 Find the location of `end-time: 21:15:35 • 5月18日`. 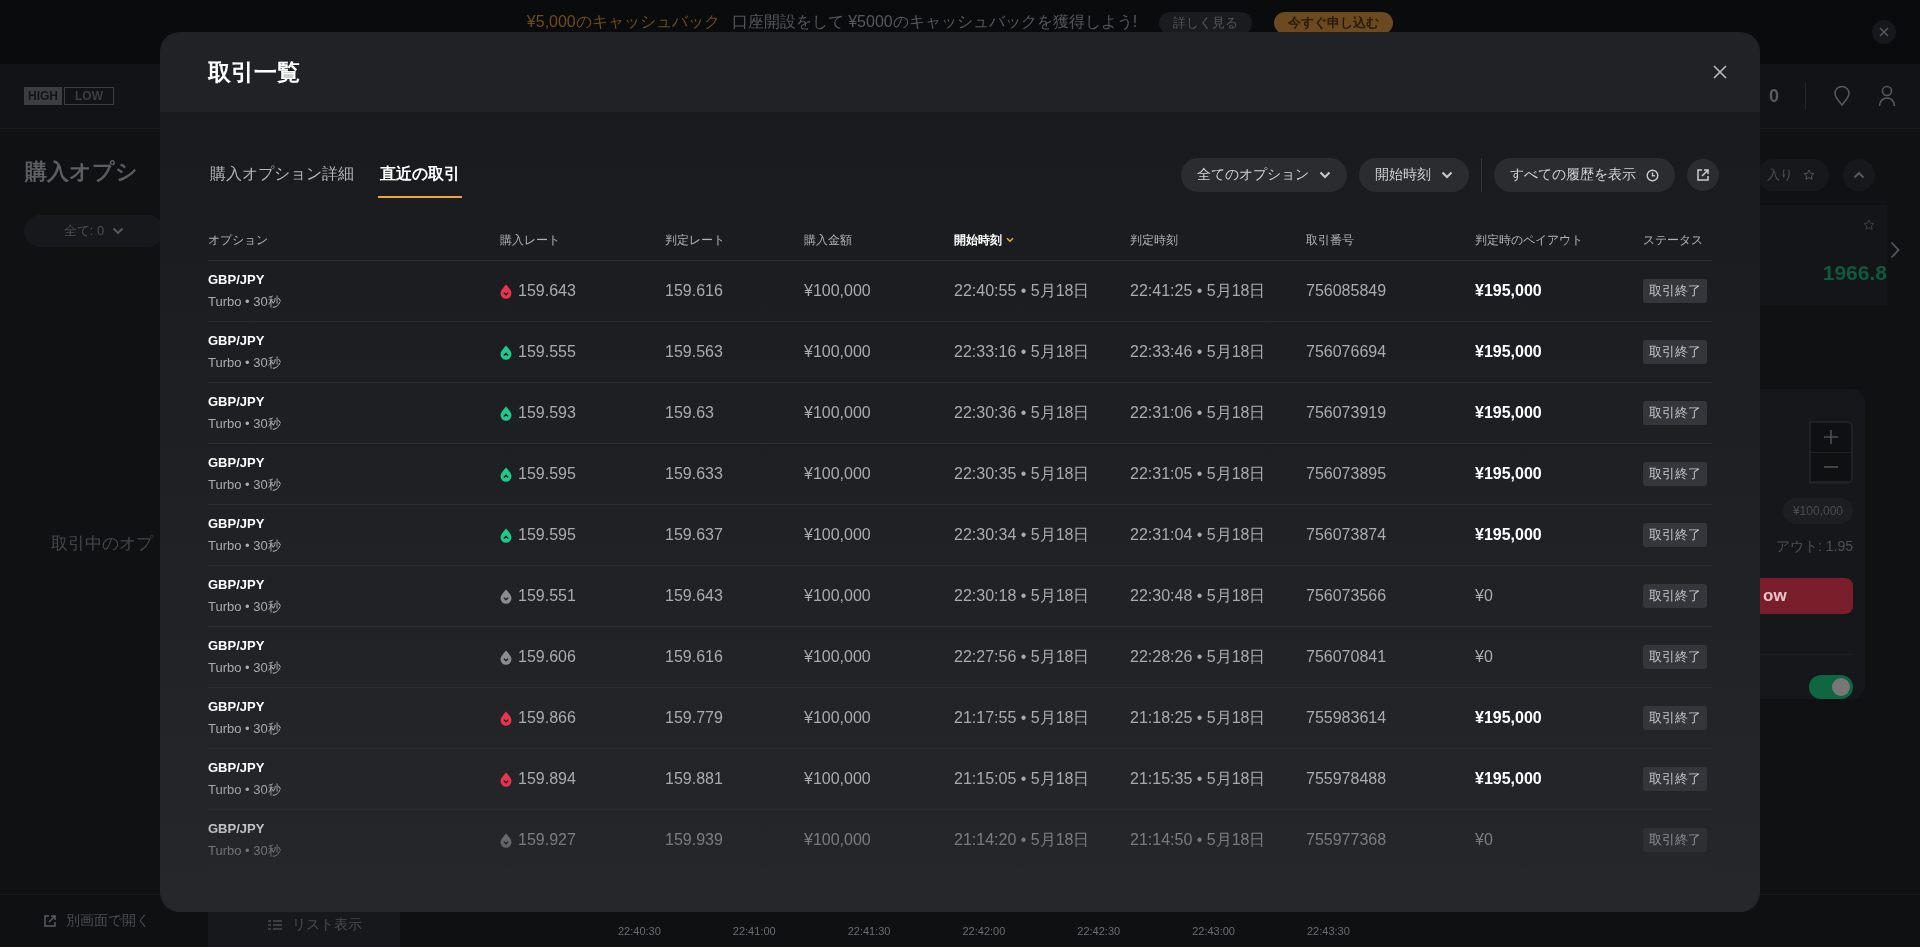

end-time: 21:15:35 • 5月18日 is located at coordinates (1198, 778).